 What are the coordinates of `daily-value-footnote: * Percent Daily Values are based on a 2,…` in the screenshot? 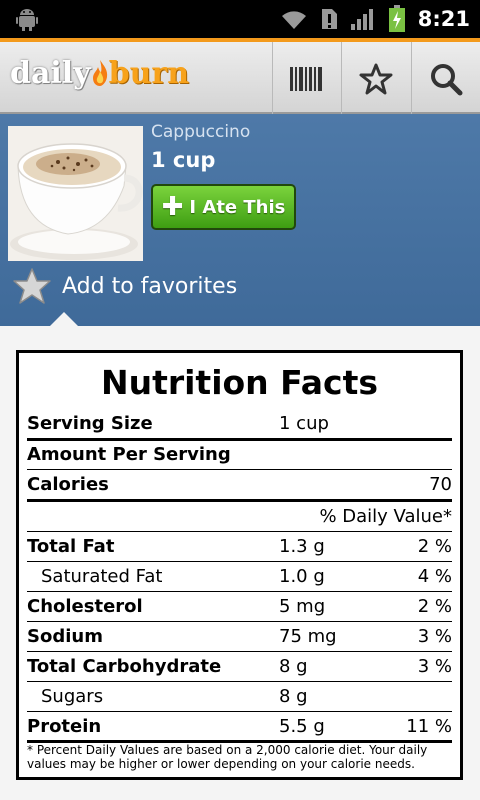 It's located at (227, 757).